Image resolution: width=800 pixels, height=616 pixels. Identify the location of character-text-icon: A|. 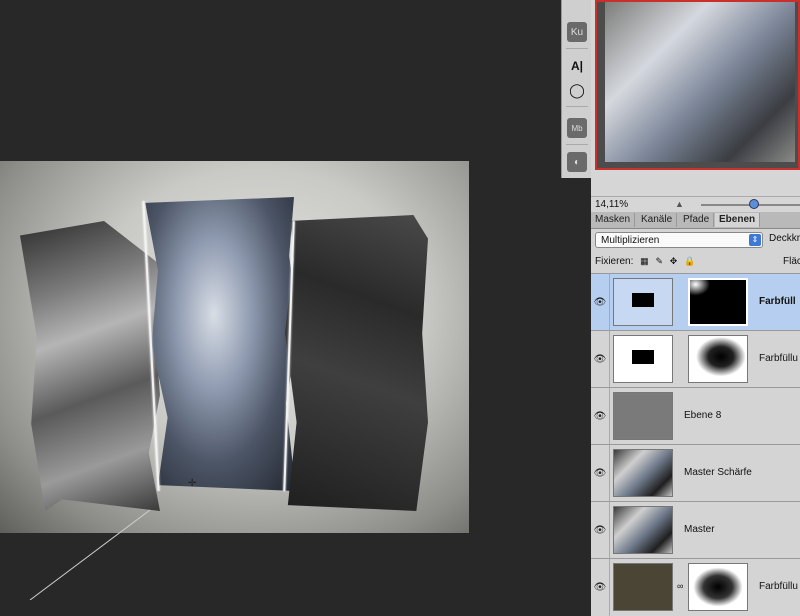
(577, 66).